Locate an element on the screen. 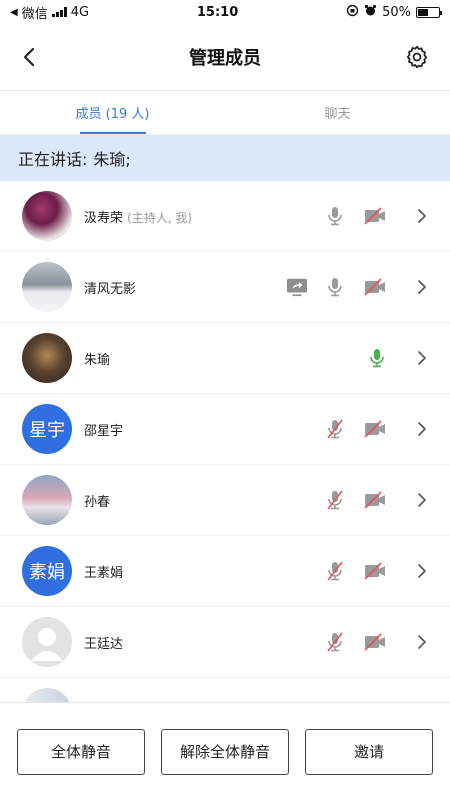  member-name-text: 王素娟 is located at coordinates (104, 573).